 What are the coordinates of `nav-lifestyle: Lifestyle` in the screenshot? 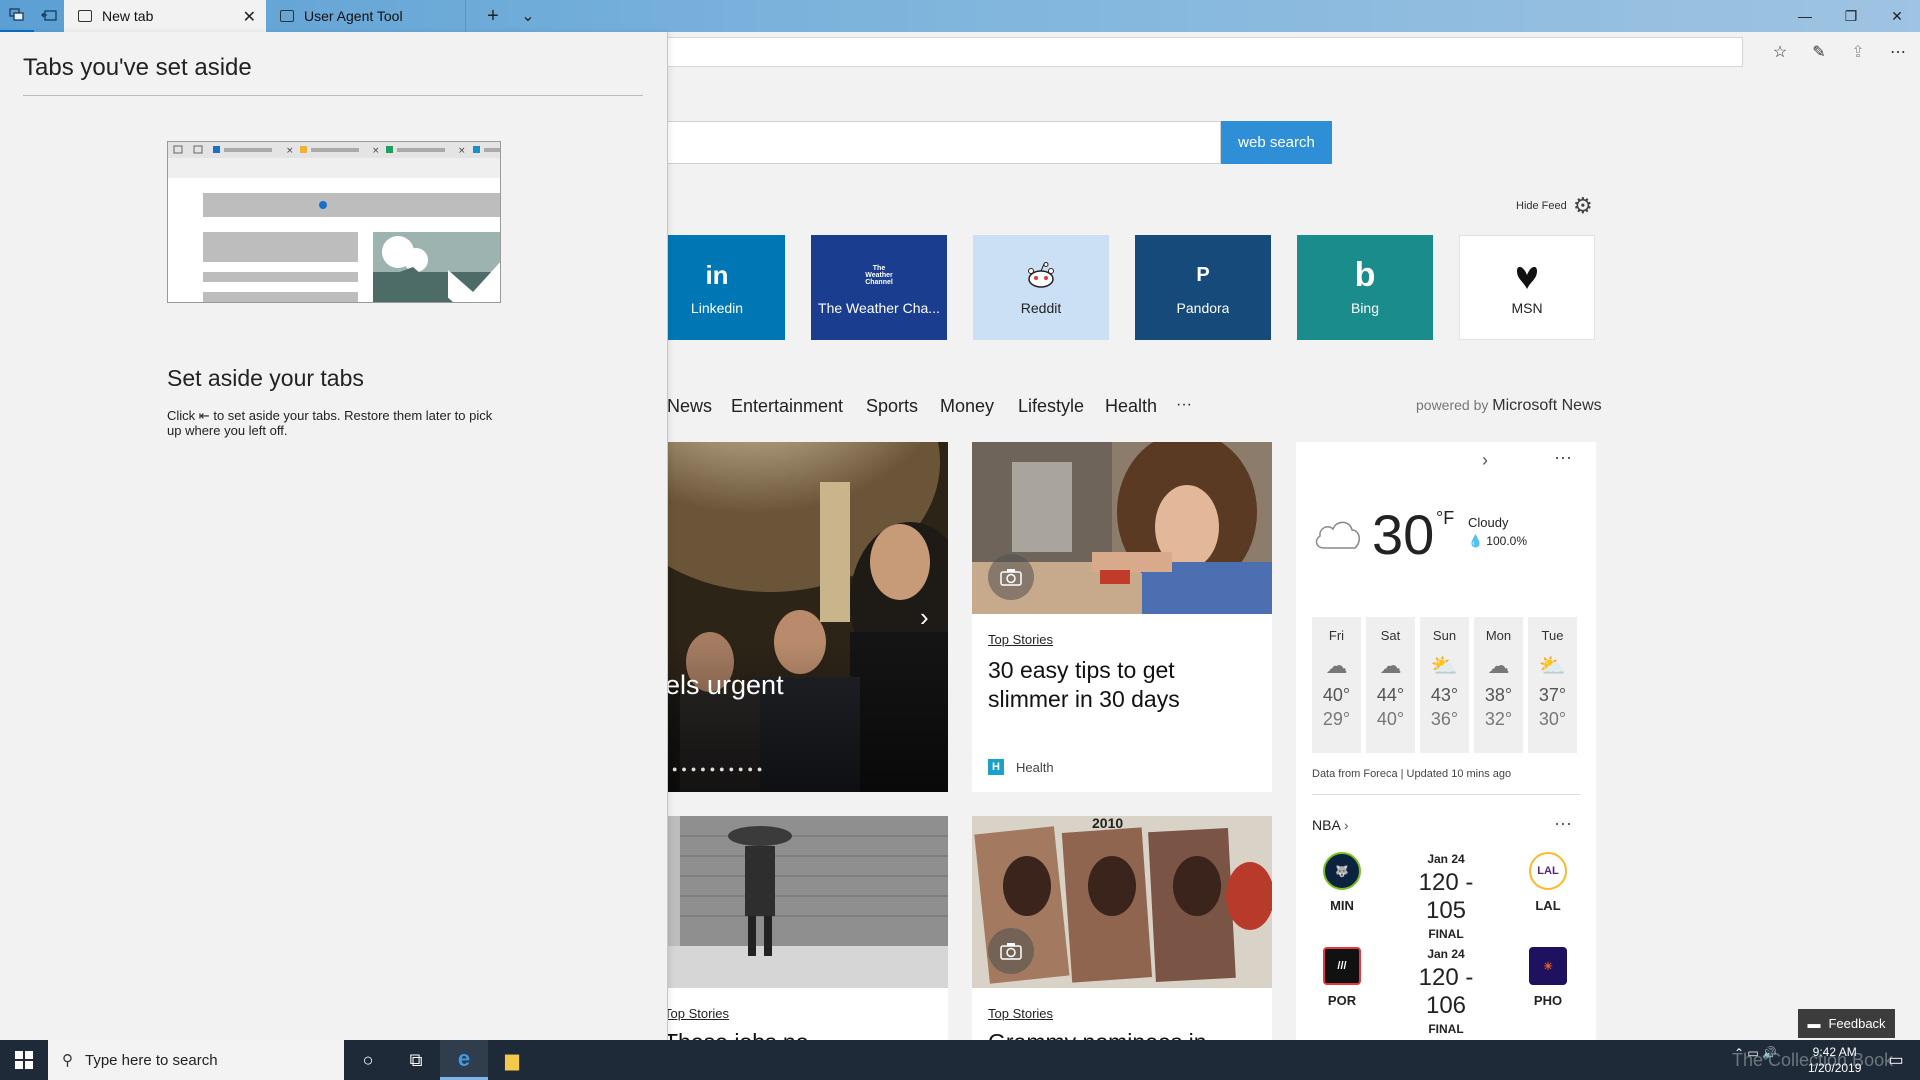 It's located at (1051, 406).